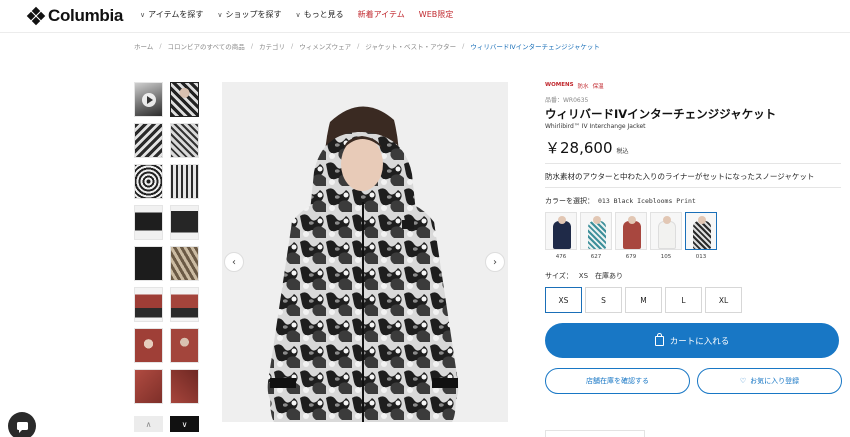 The image size is (850, 437). I want to click on product-price: ￥28,600 税込, so click(587, 147).